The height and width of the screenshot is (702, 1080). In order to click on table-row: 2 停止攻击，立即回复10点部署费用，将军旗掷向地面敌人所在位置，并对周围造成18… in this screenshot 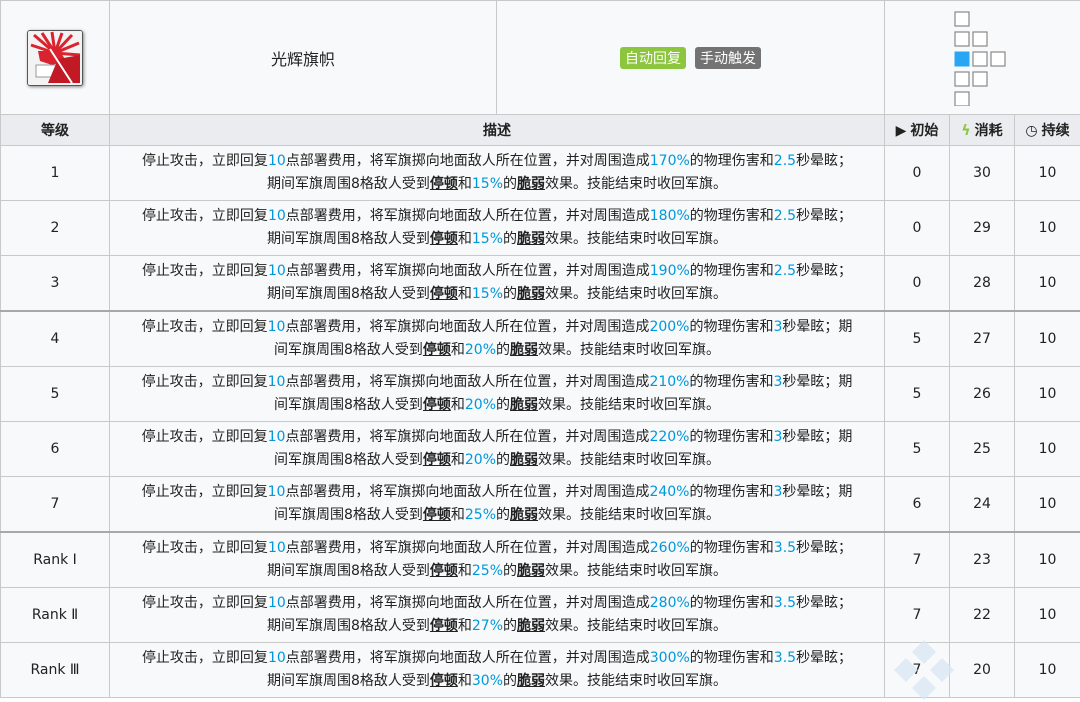, I will do `click(540, 228)`.